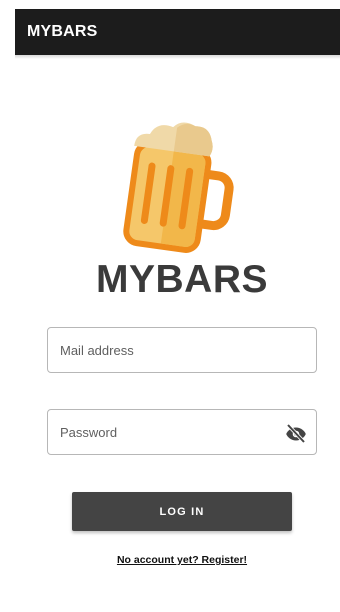  I want to click on email-input, so click(182, 350).